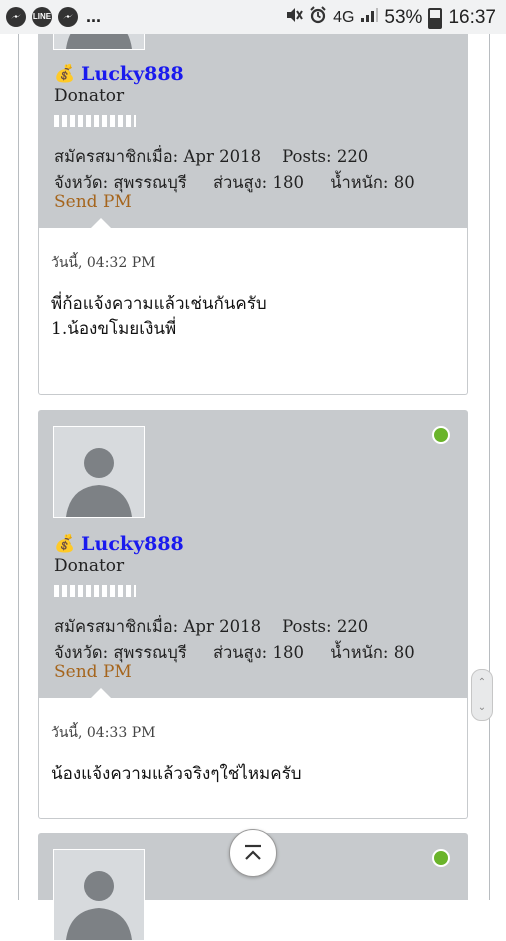 The height and width of the screenshot is (941, 506). Describe the element at coordinates (369, 18) in the screenshot. I see `signal-icon` at that location.